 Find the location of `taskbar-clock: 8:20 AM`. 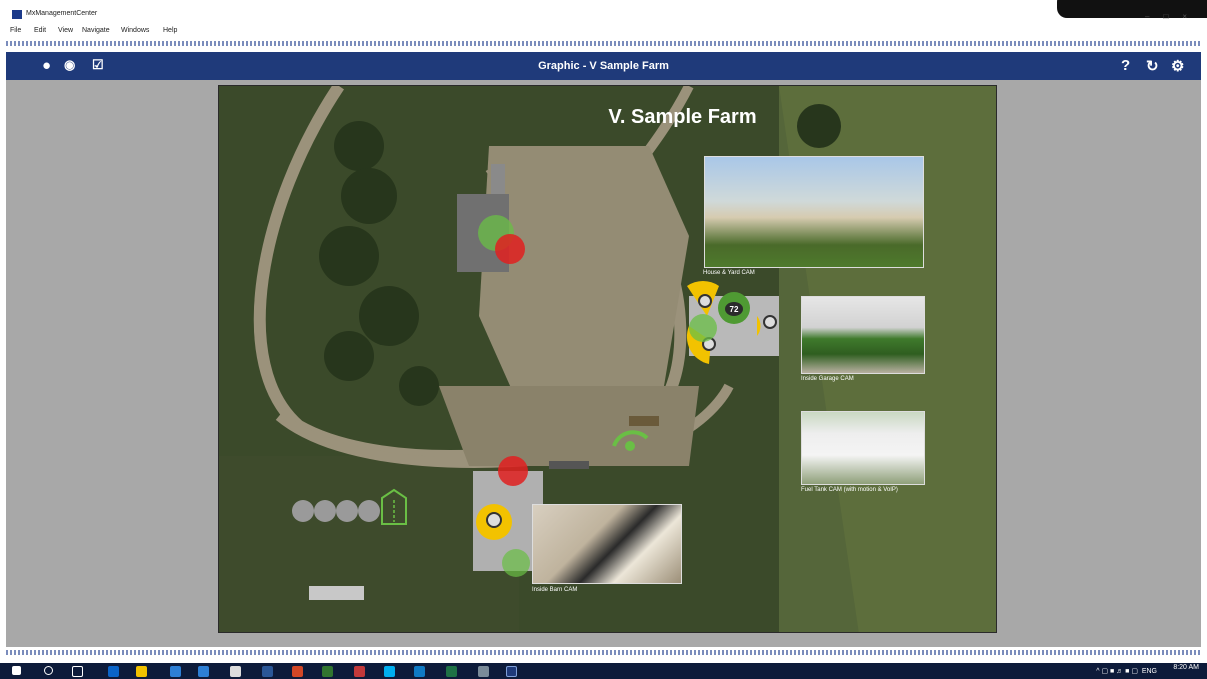

taskbar-clock: 8:20 AM is located at coordinates (1186, 668).